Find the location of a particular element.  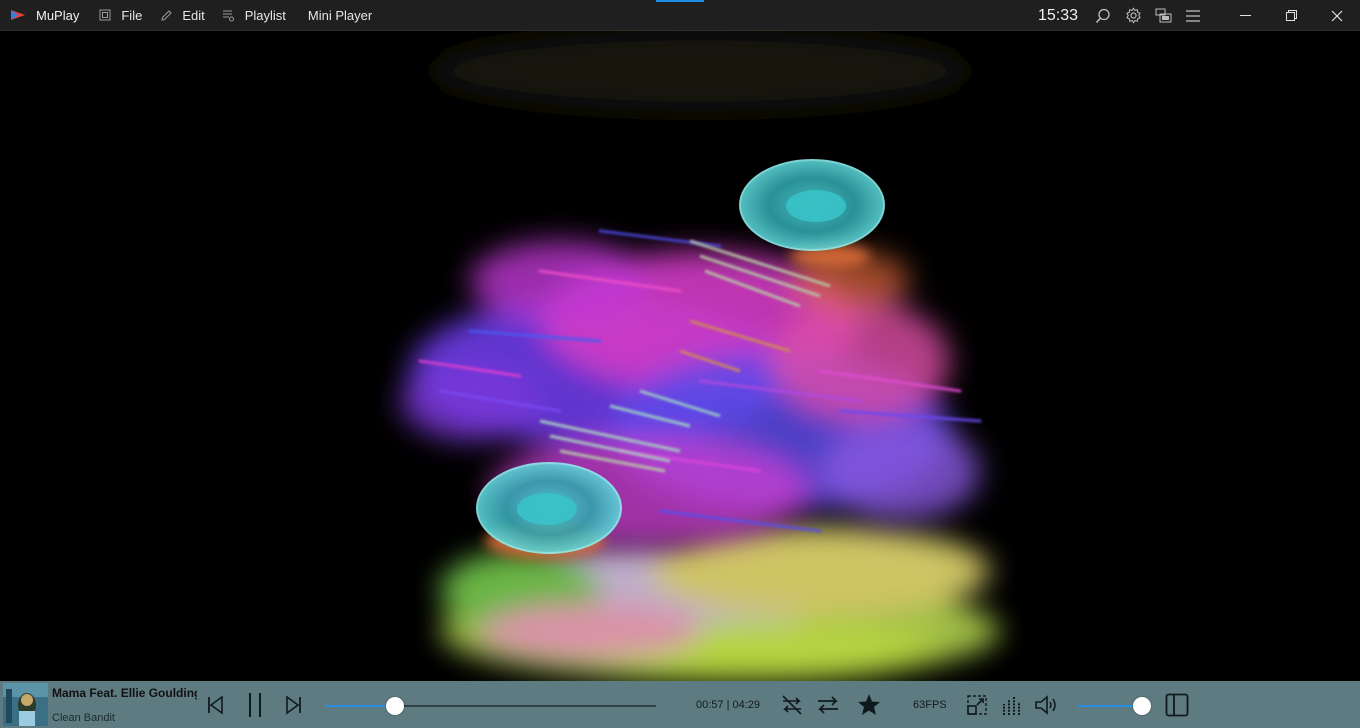

track-artist: Clean Bandit is located at coordinates (83, 718).